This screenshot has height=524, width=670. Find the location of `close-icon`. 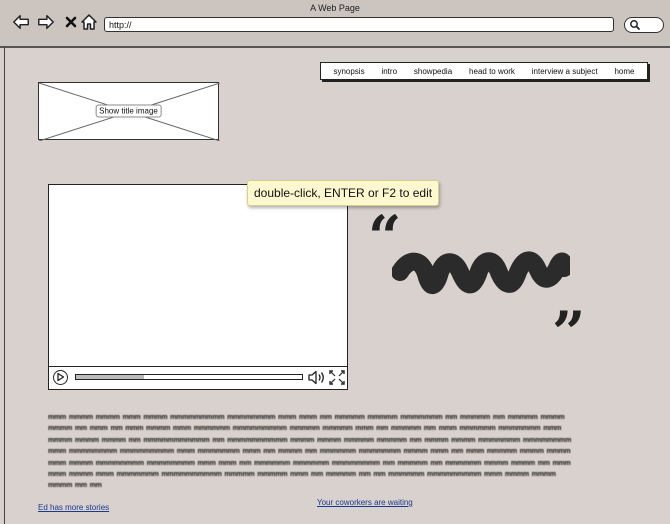

close-icon is located at coordinates (71, 22).